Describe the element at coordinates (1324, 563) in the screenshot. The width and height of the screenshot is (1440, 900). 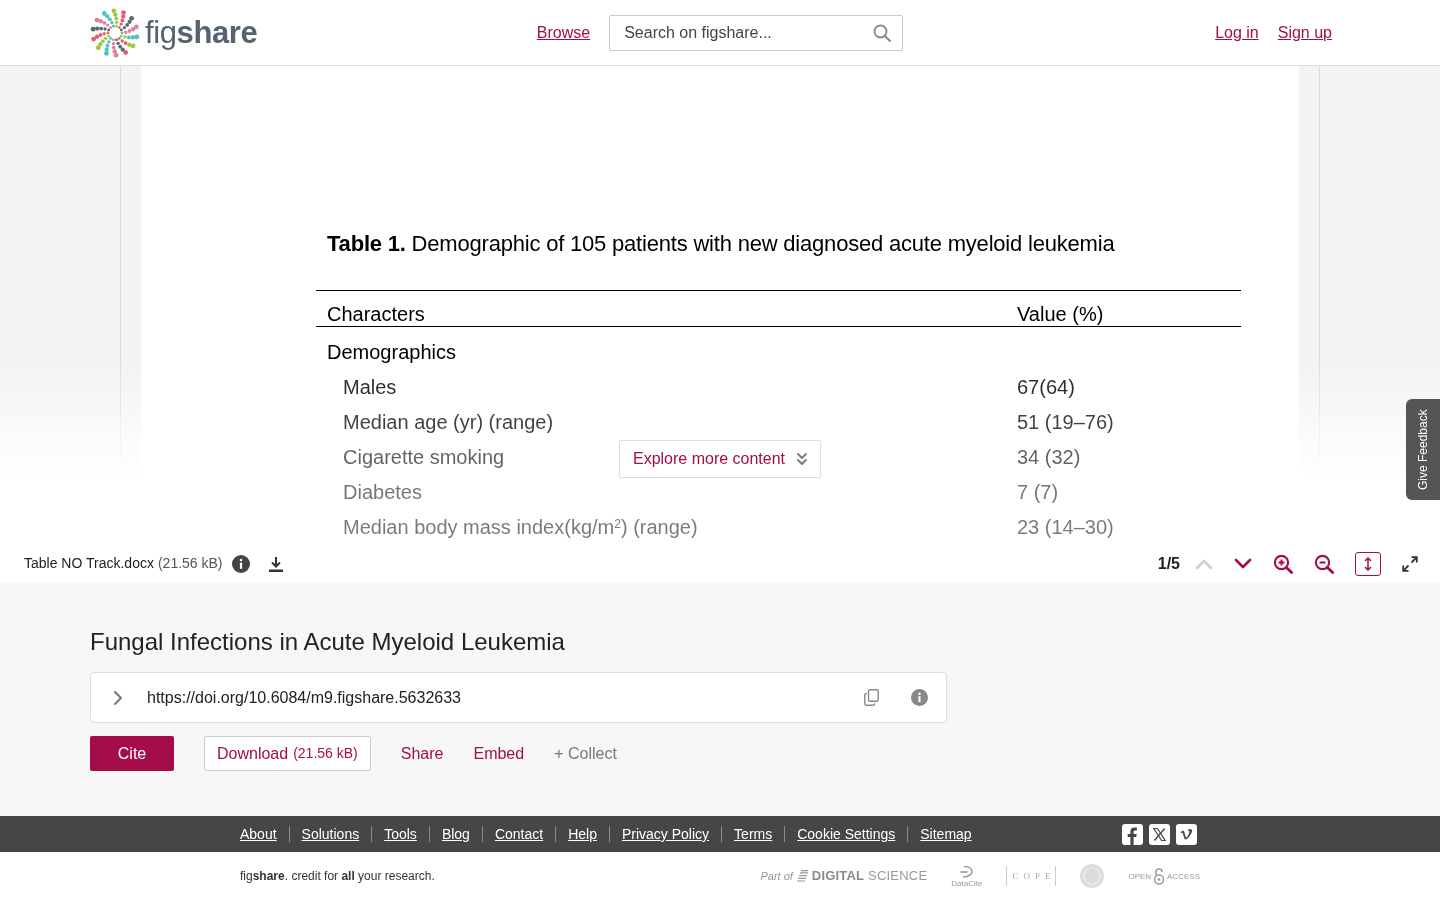
I see `zoom-out-icon` at that location.